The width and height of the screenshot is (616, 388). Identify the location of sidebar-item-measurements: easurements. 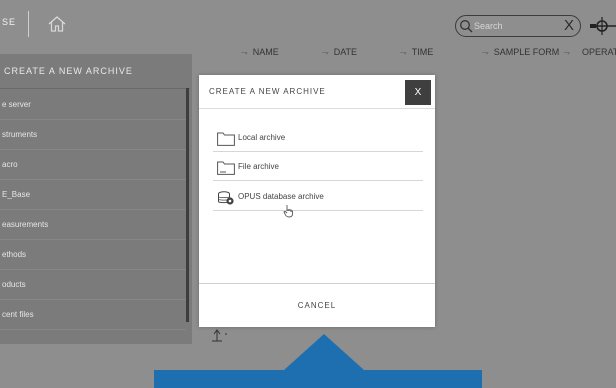
(93, 225).